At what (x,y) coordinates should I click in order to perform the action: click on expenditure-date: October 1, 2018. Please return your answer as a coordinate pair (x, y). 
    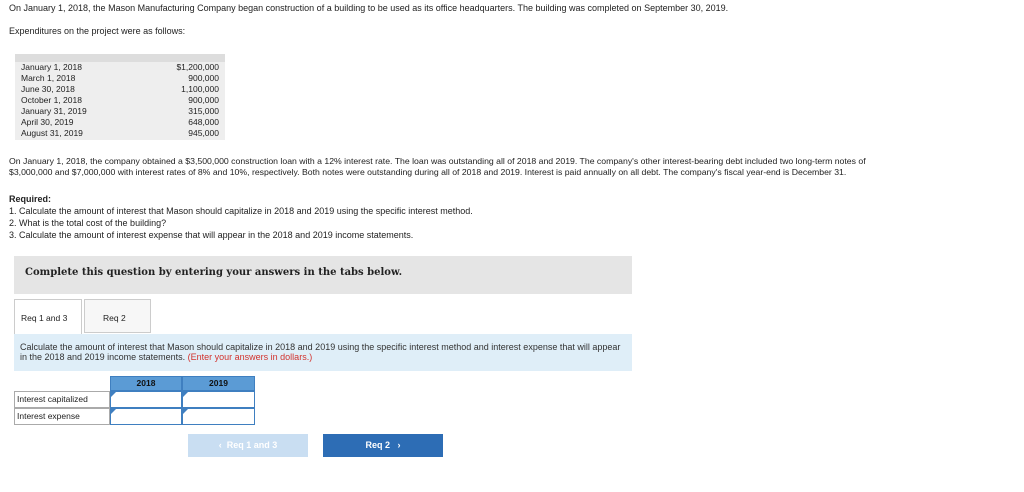
    Looking at the image, I should click on (51, 100).